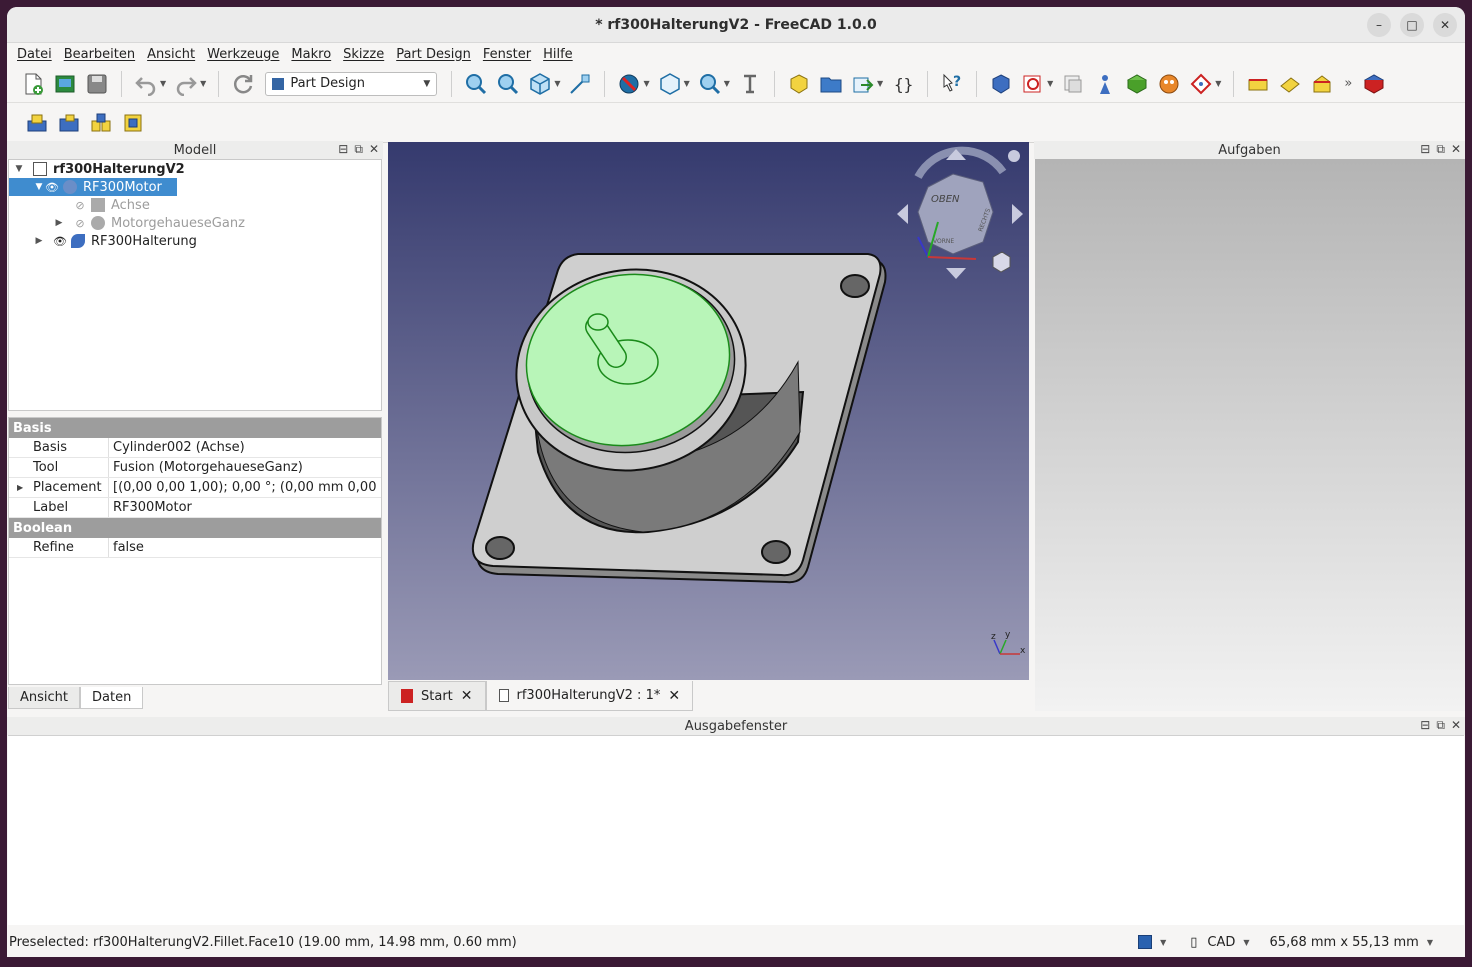 The height and width of the screenshot is (967, 1472). Describe the element at coordinates (363, 54) in the screenshot. I see `menu-skizze: Skizze` at that location.